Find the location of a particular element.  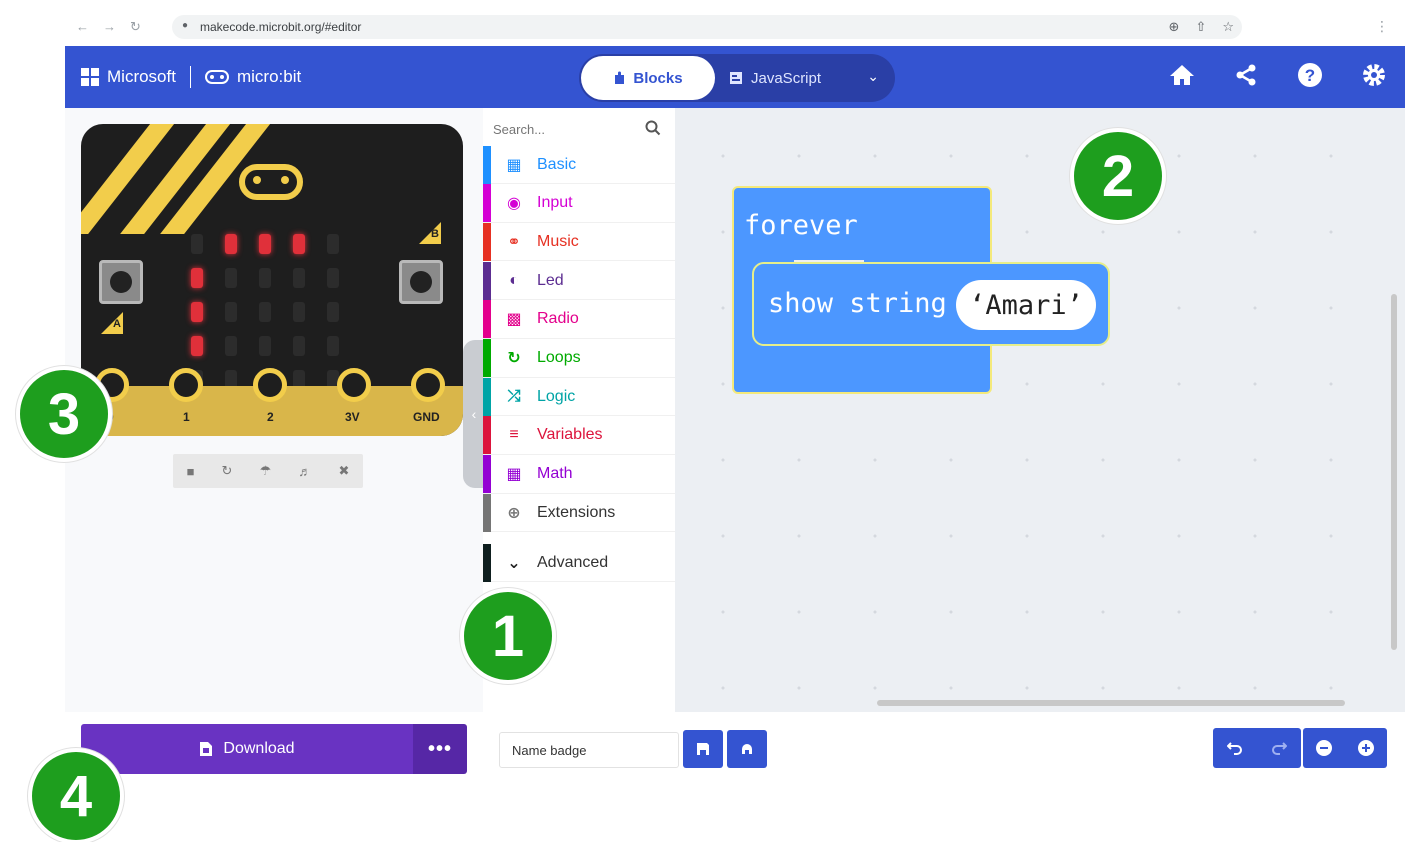

tab-blocks-label: Blocks is located at coordinates (658, 78).